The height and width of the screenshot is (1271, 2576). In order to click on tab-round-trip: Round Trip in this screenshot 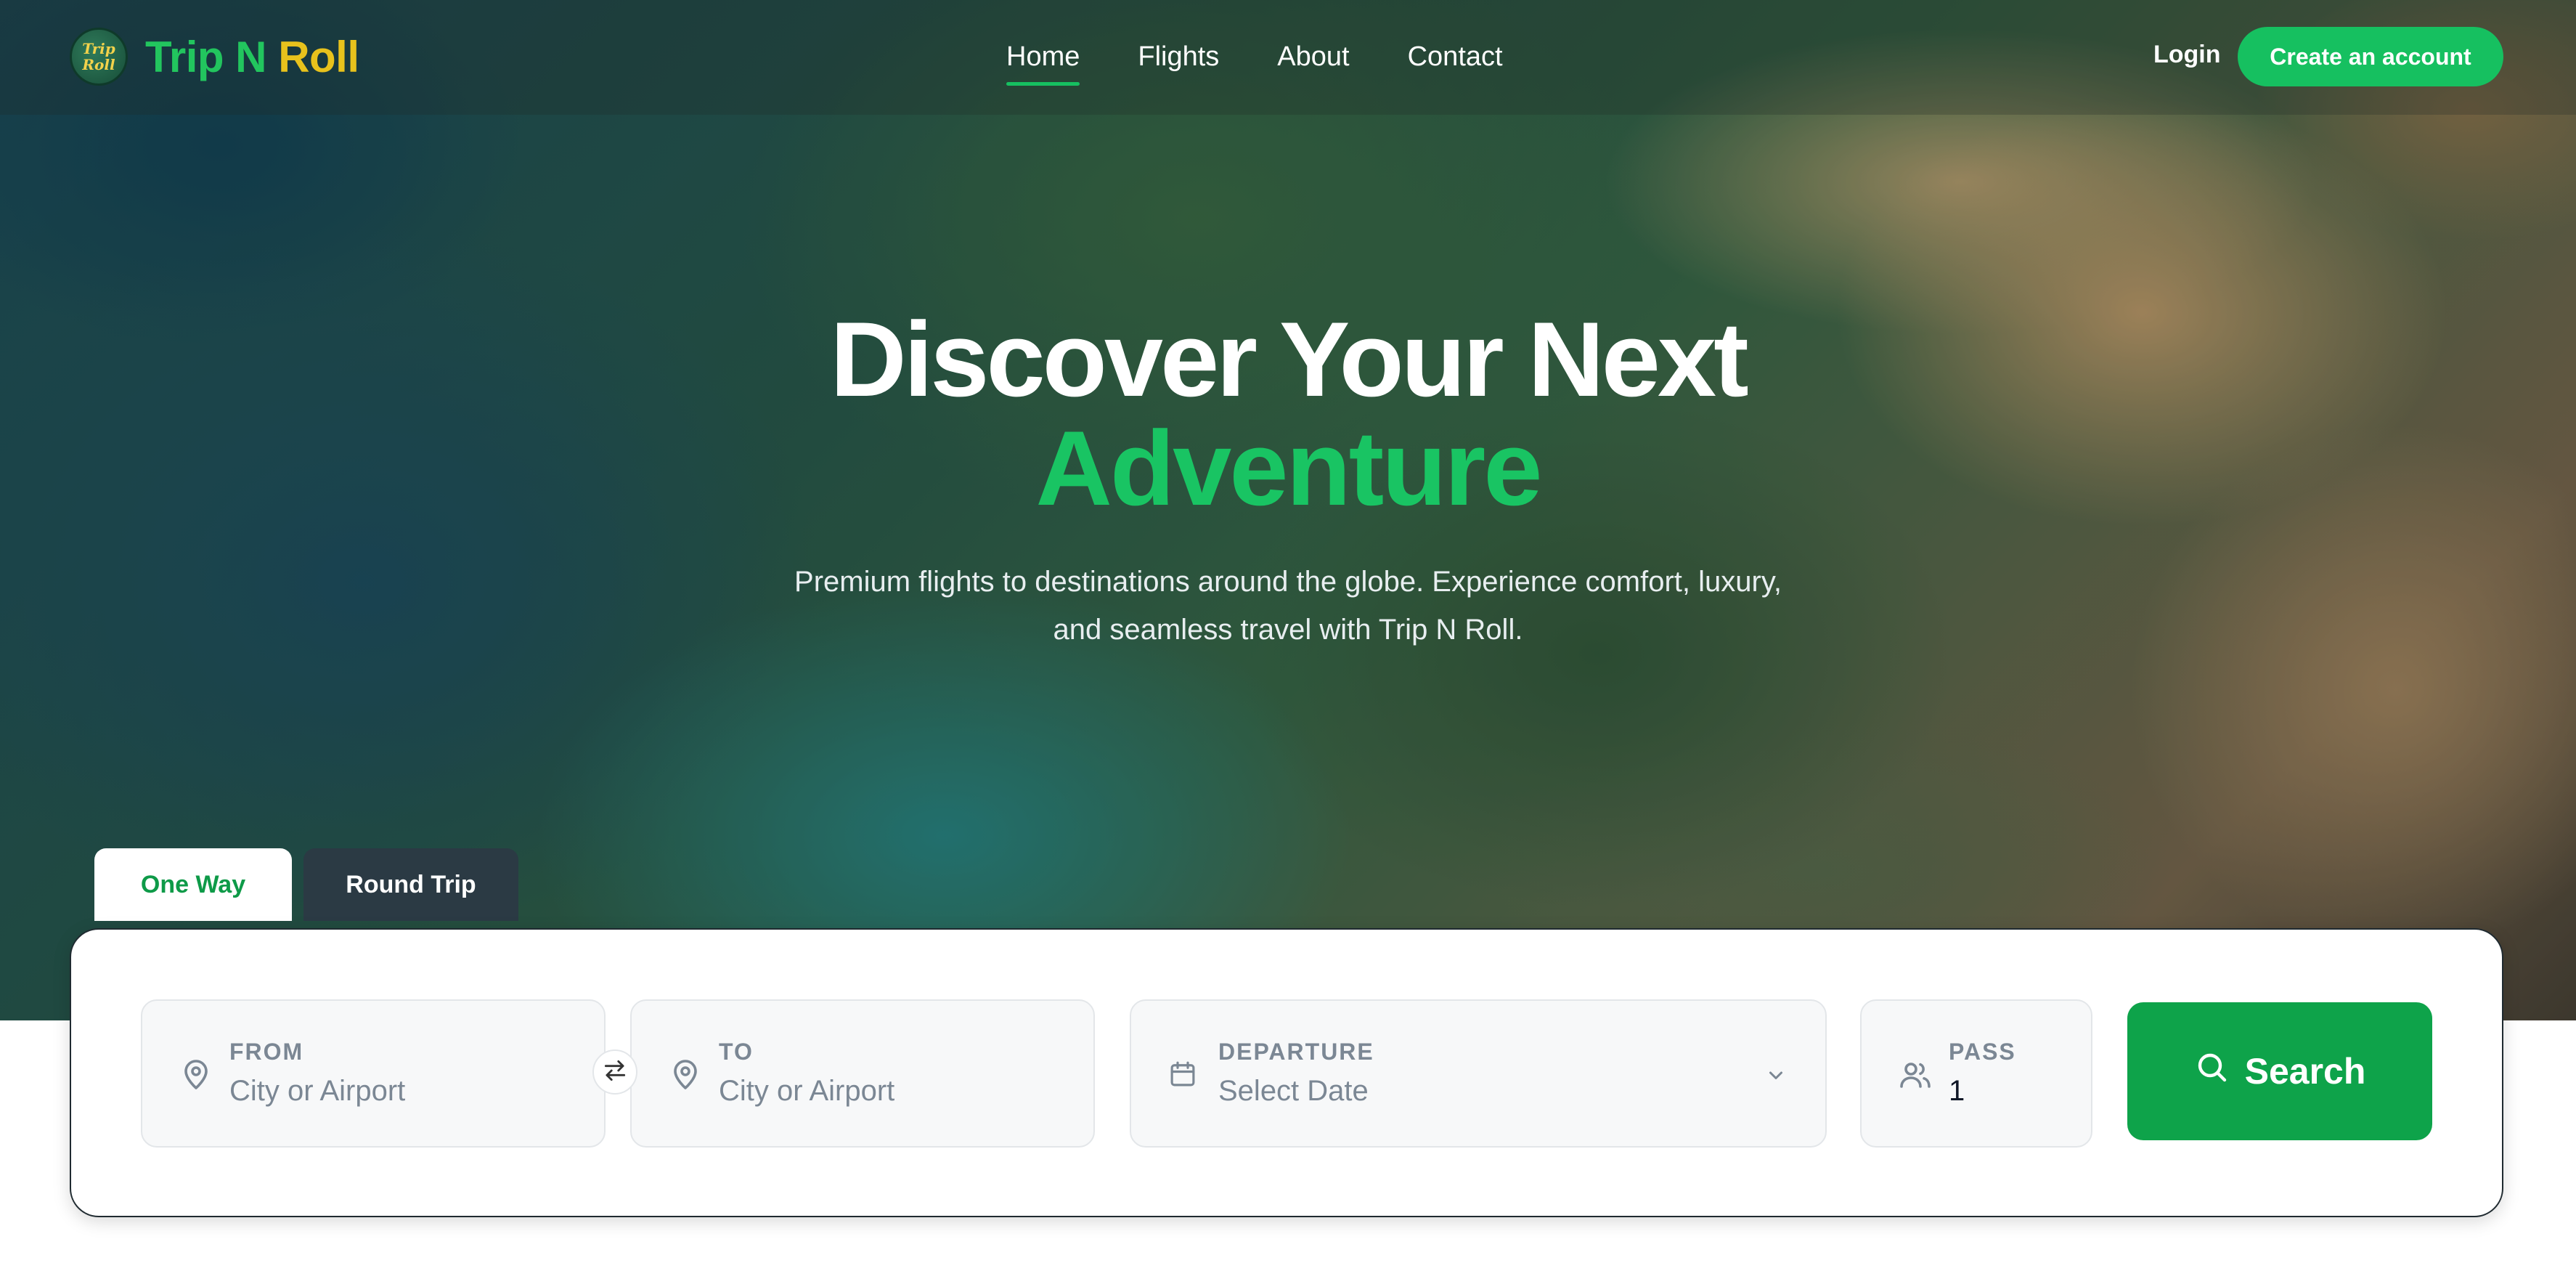, I will do `click(410, 885)`.